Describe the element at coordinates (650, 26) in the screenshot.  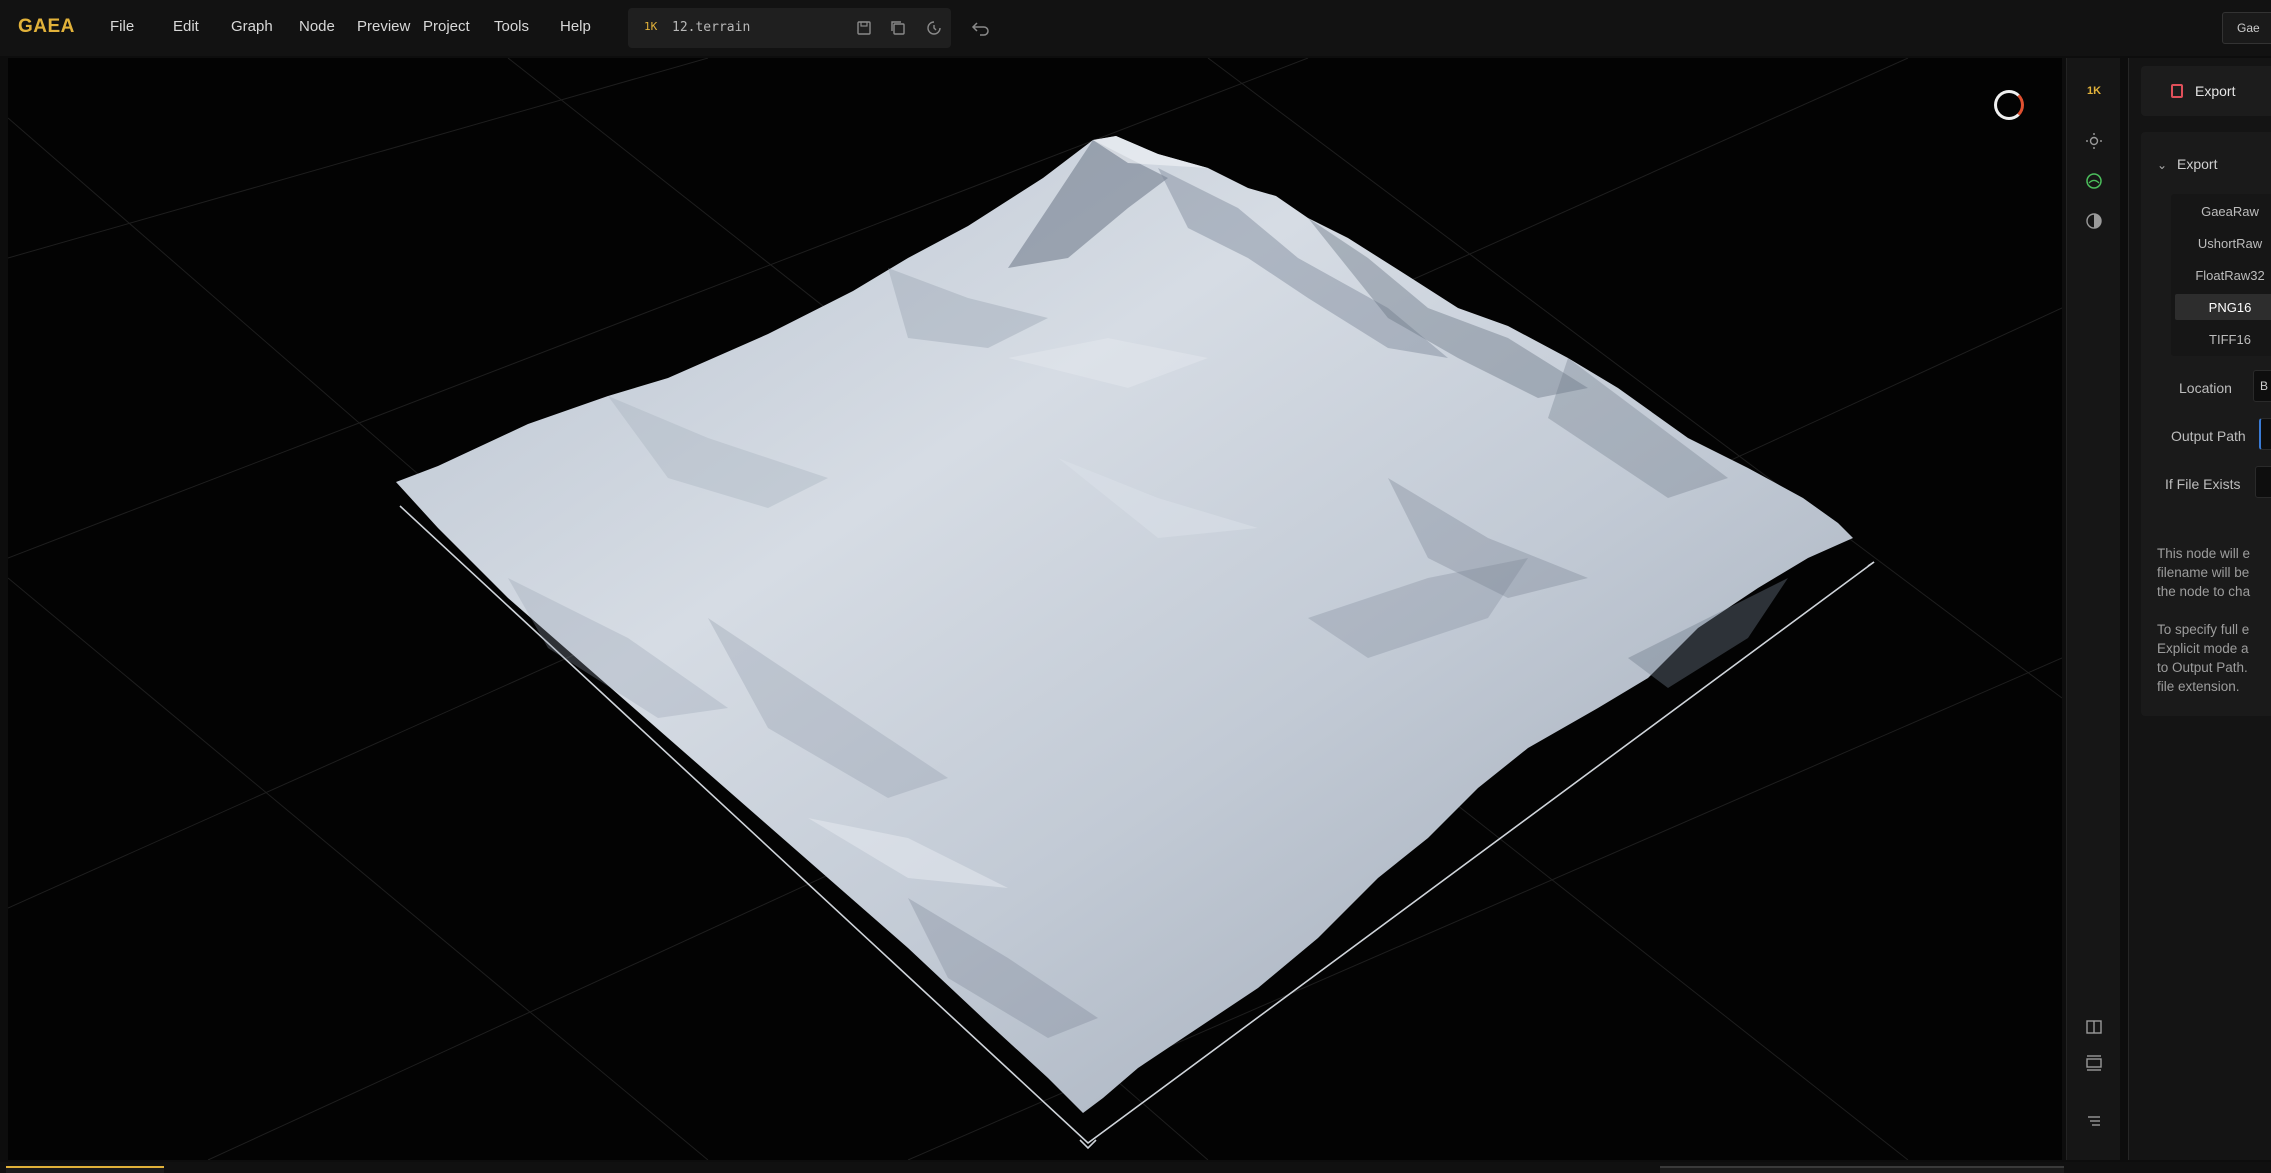
I see `resolution-badge: 1K` at that location.